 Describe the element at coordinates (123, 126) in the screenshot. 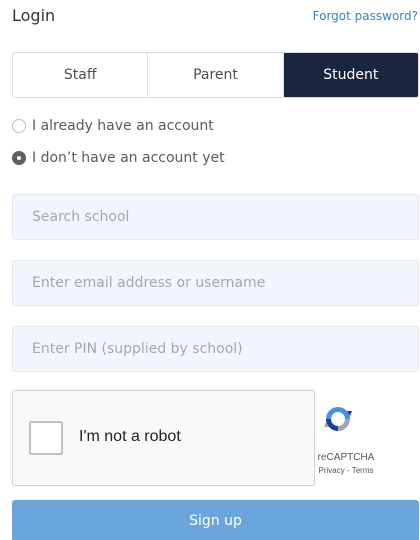

I see `radio-have-account-label: I already have an account` at that location.